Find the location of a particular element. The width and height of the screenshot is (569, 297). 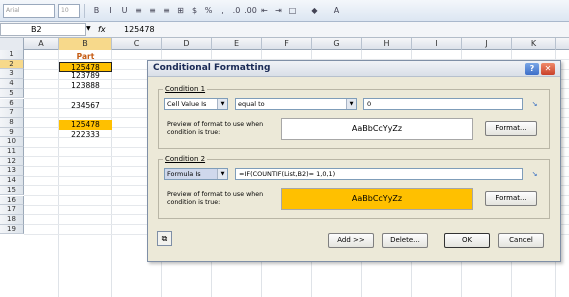

align-left-icon: ≡ is located at coordinates (138, 10).